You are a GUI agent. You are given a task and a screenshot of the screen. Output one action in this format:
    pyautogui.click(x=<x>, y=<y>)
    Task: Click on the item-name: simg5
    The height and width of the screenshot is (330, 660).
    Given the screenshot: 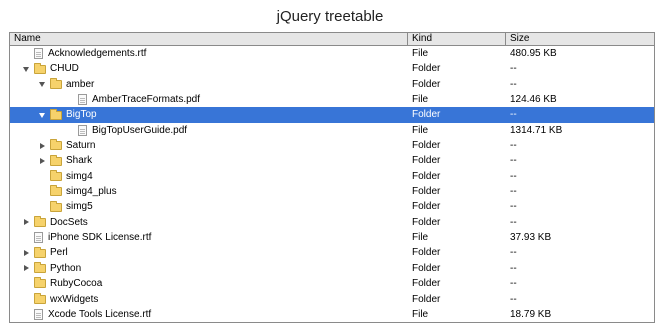 What is the action you would take?
    pyautogui.click(x=79, y=206)
    